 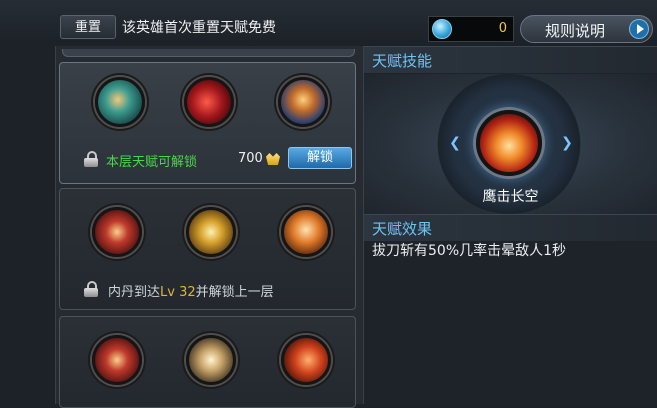 I want to click on unlock-status-text: 本层天赋可解锁, so click(x=152, y=162).